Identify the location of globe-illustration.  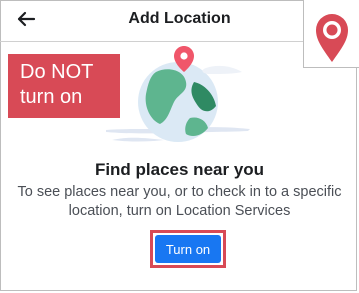
(178, 94).